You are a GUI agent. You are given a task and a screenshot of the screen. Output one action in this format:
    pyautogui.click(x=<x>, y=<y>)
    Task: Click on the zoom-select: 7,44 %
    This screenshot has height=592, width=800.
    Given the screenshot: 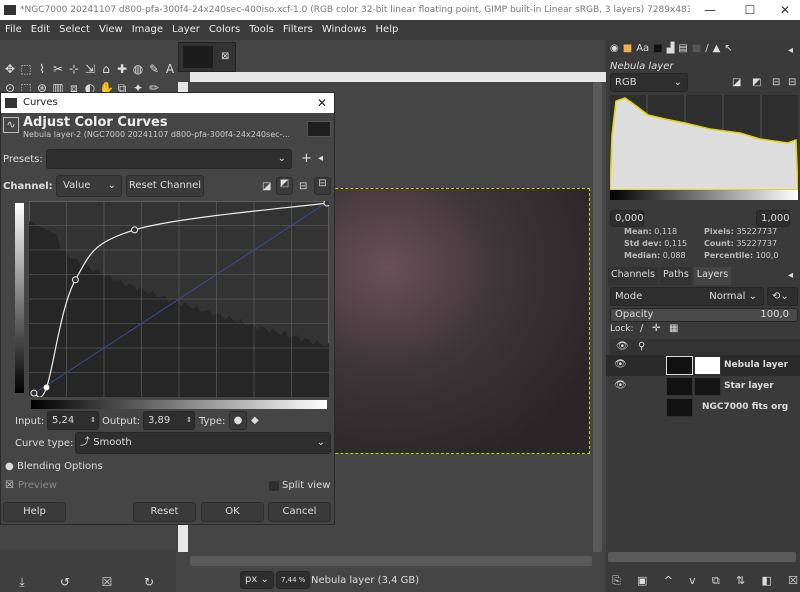 What is the action you would take?
    pyautogui.click(x=293, y=580)
    